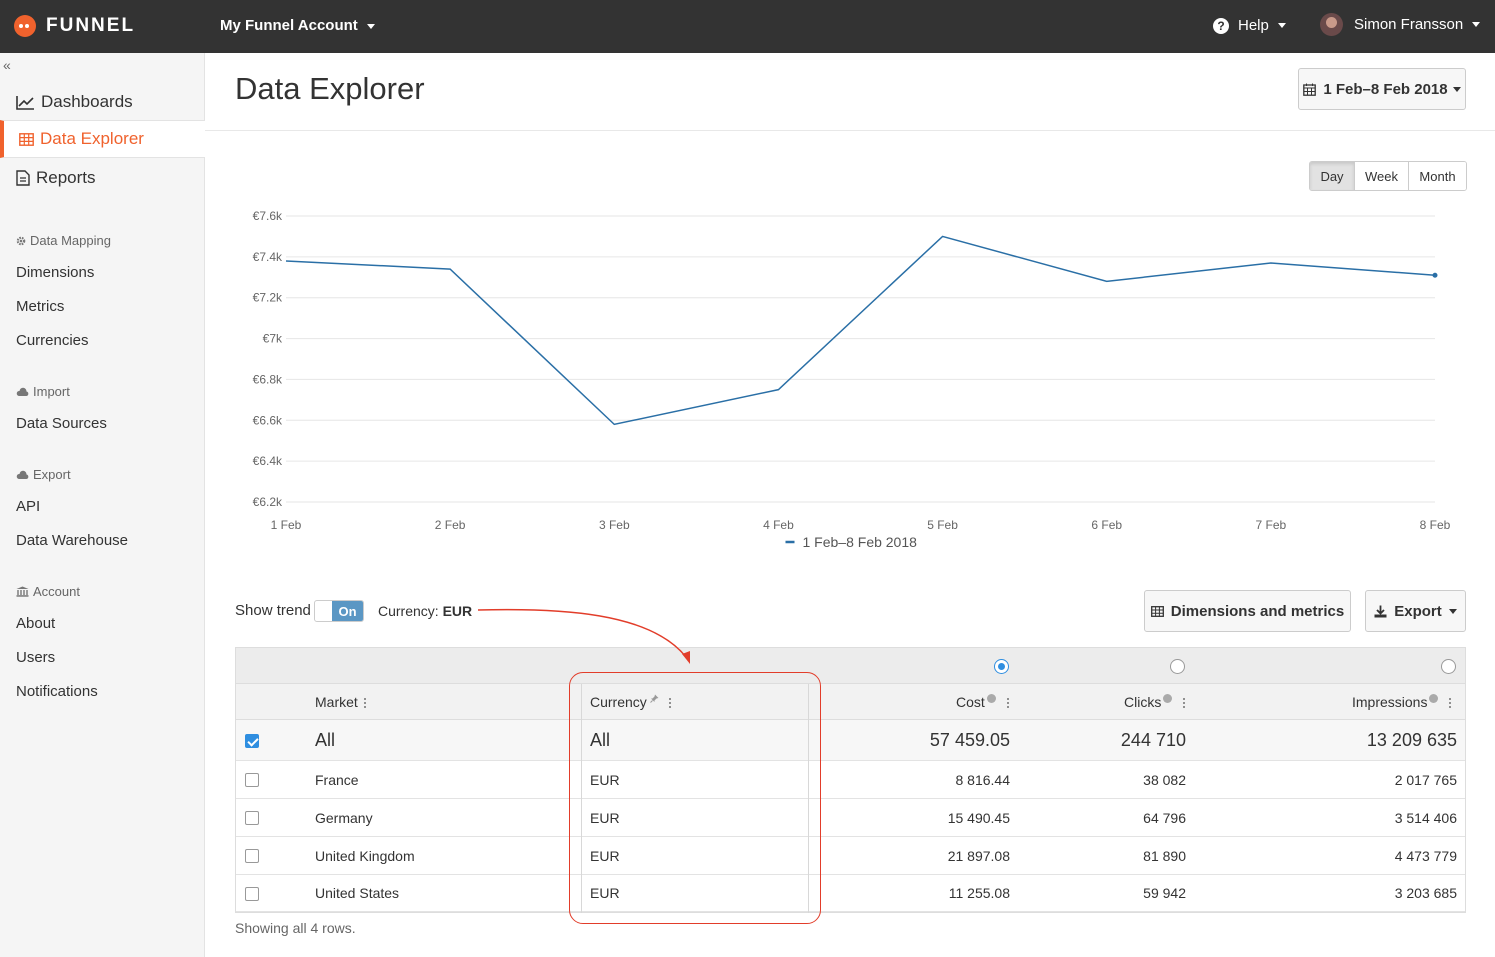 This screenshot has width=1495, height=957. I want to click on y-tick-label: €6.4k, so click(268, 461).